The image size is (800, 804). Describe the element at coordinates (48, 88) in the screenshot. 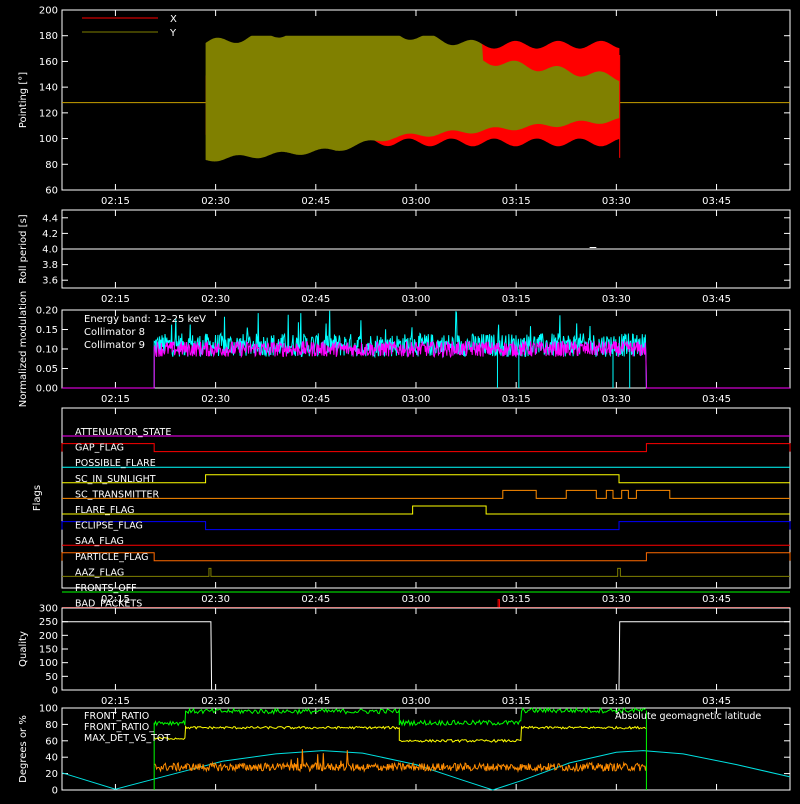

I see `y-tick-label: 140` at that location.